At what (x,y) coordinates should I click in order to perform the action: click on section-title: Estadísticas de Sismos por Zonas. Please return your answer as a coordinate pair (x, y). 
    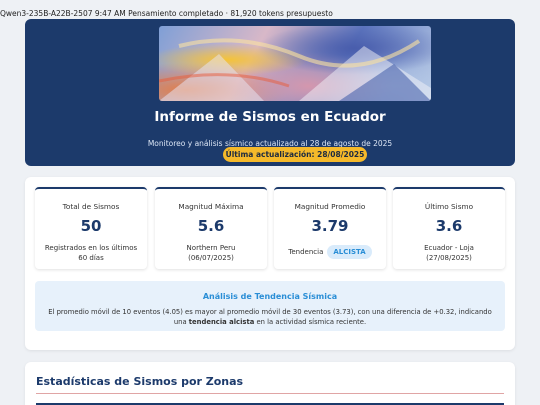
    Looking at the image, I should click on (140, 381).